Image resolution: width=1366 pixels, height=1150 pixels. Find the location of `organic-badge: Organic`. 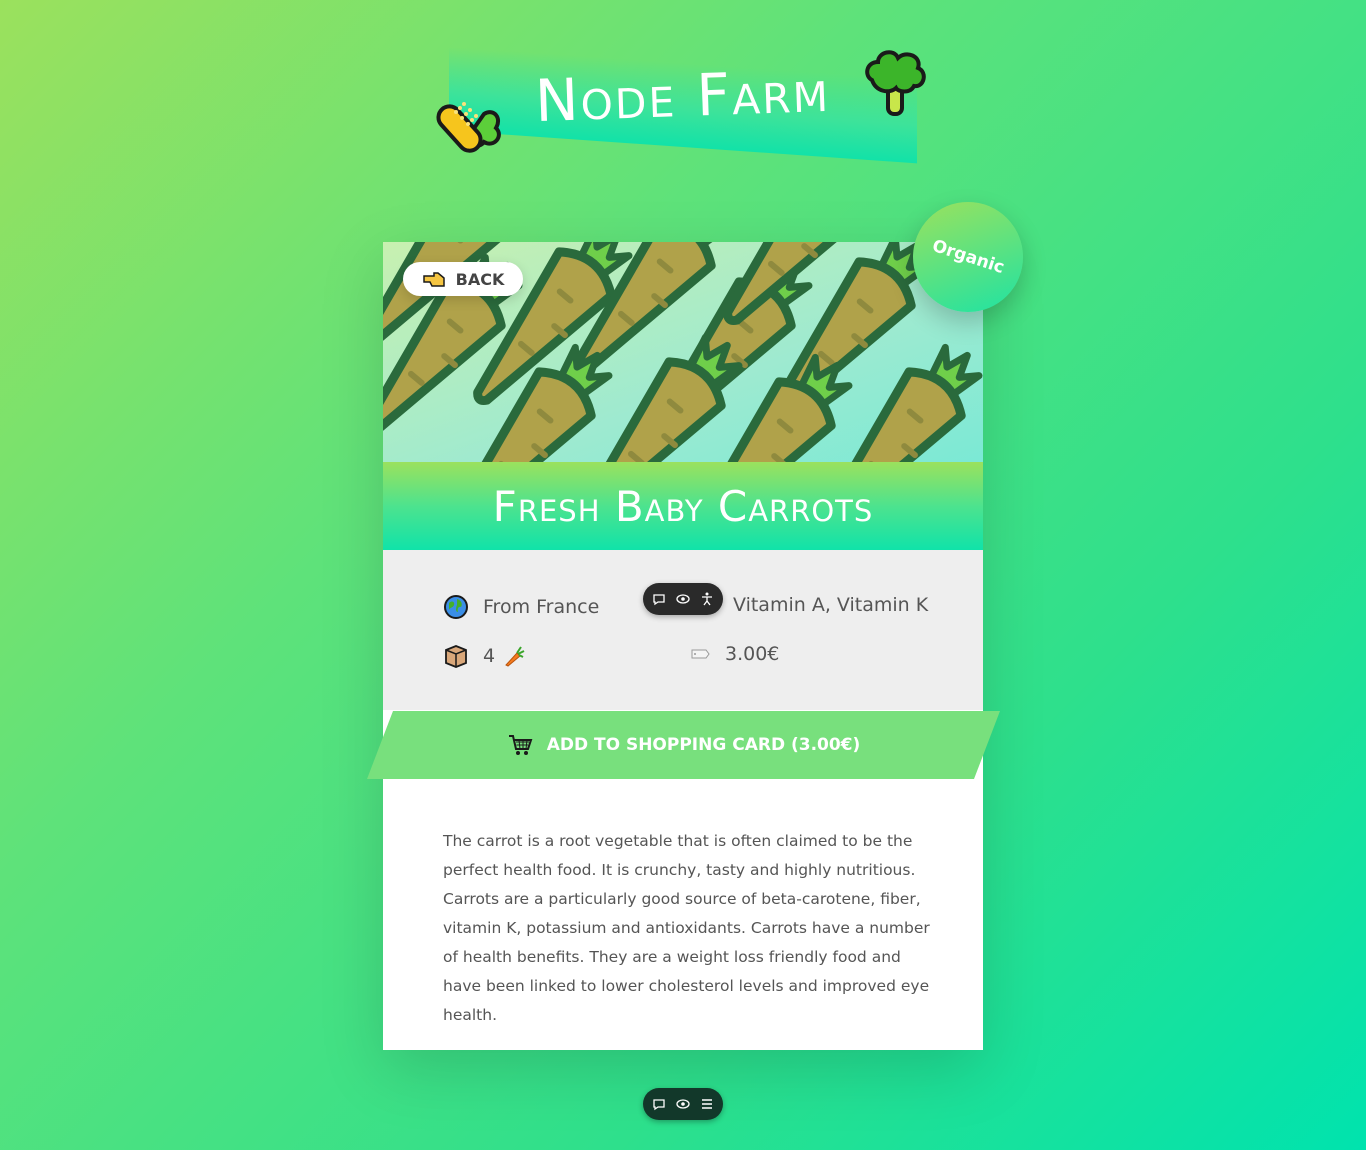

organic-badge: Organic is located at coordinates (968, 257).